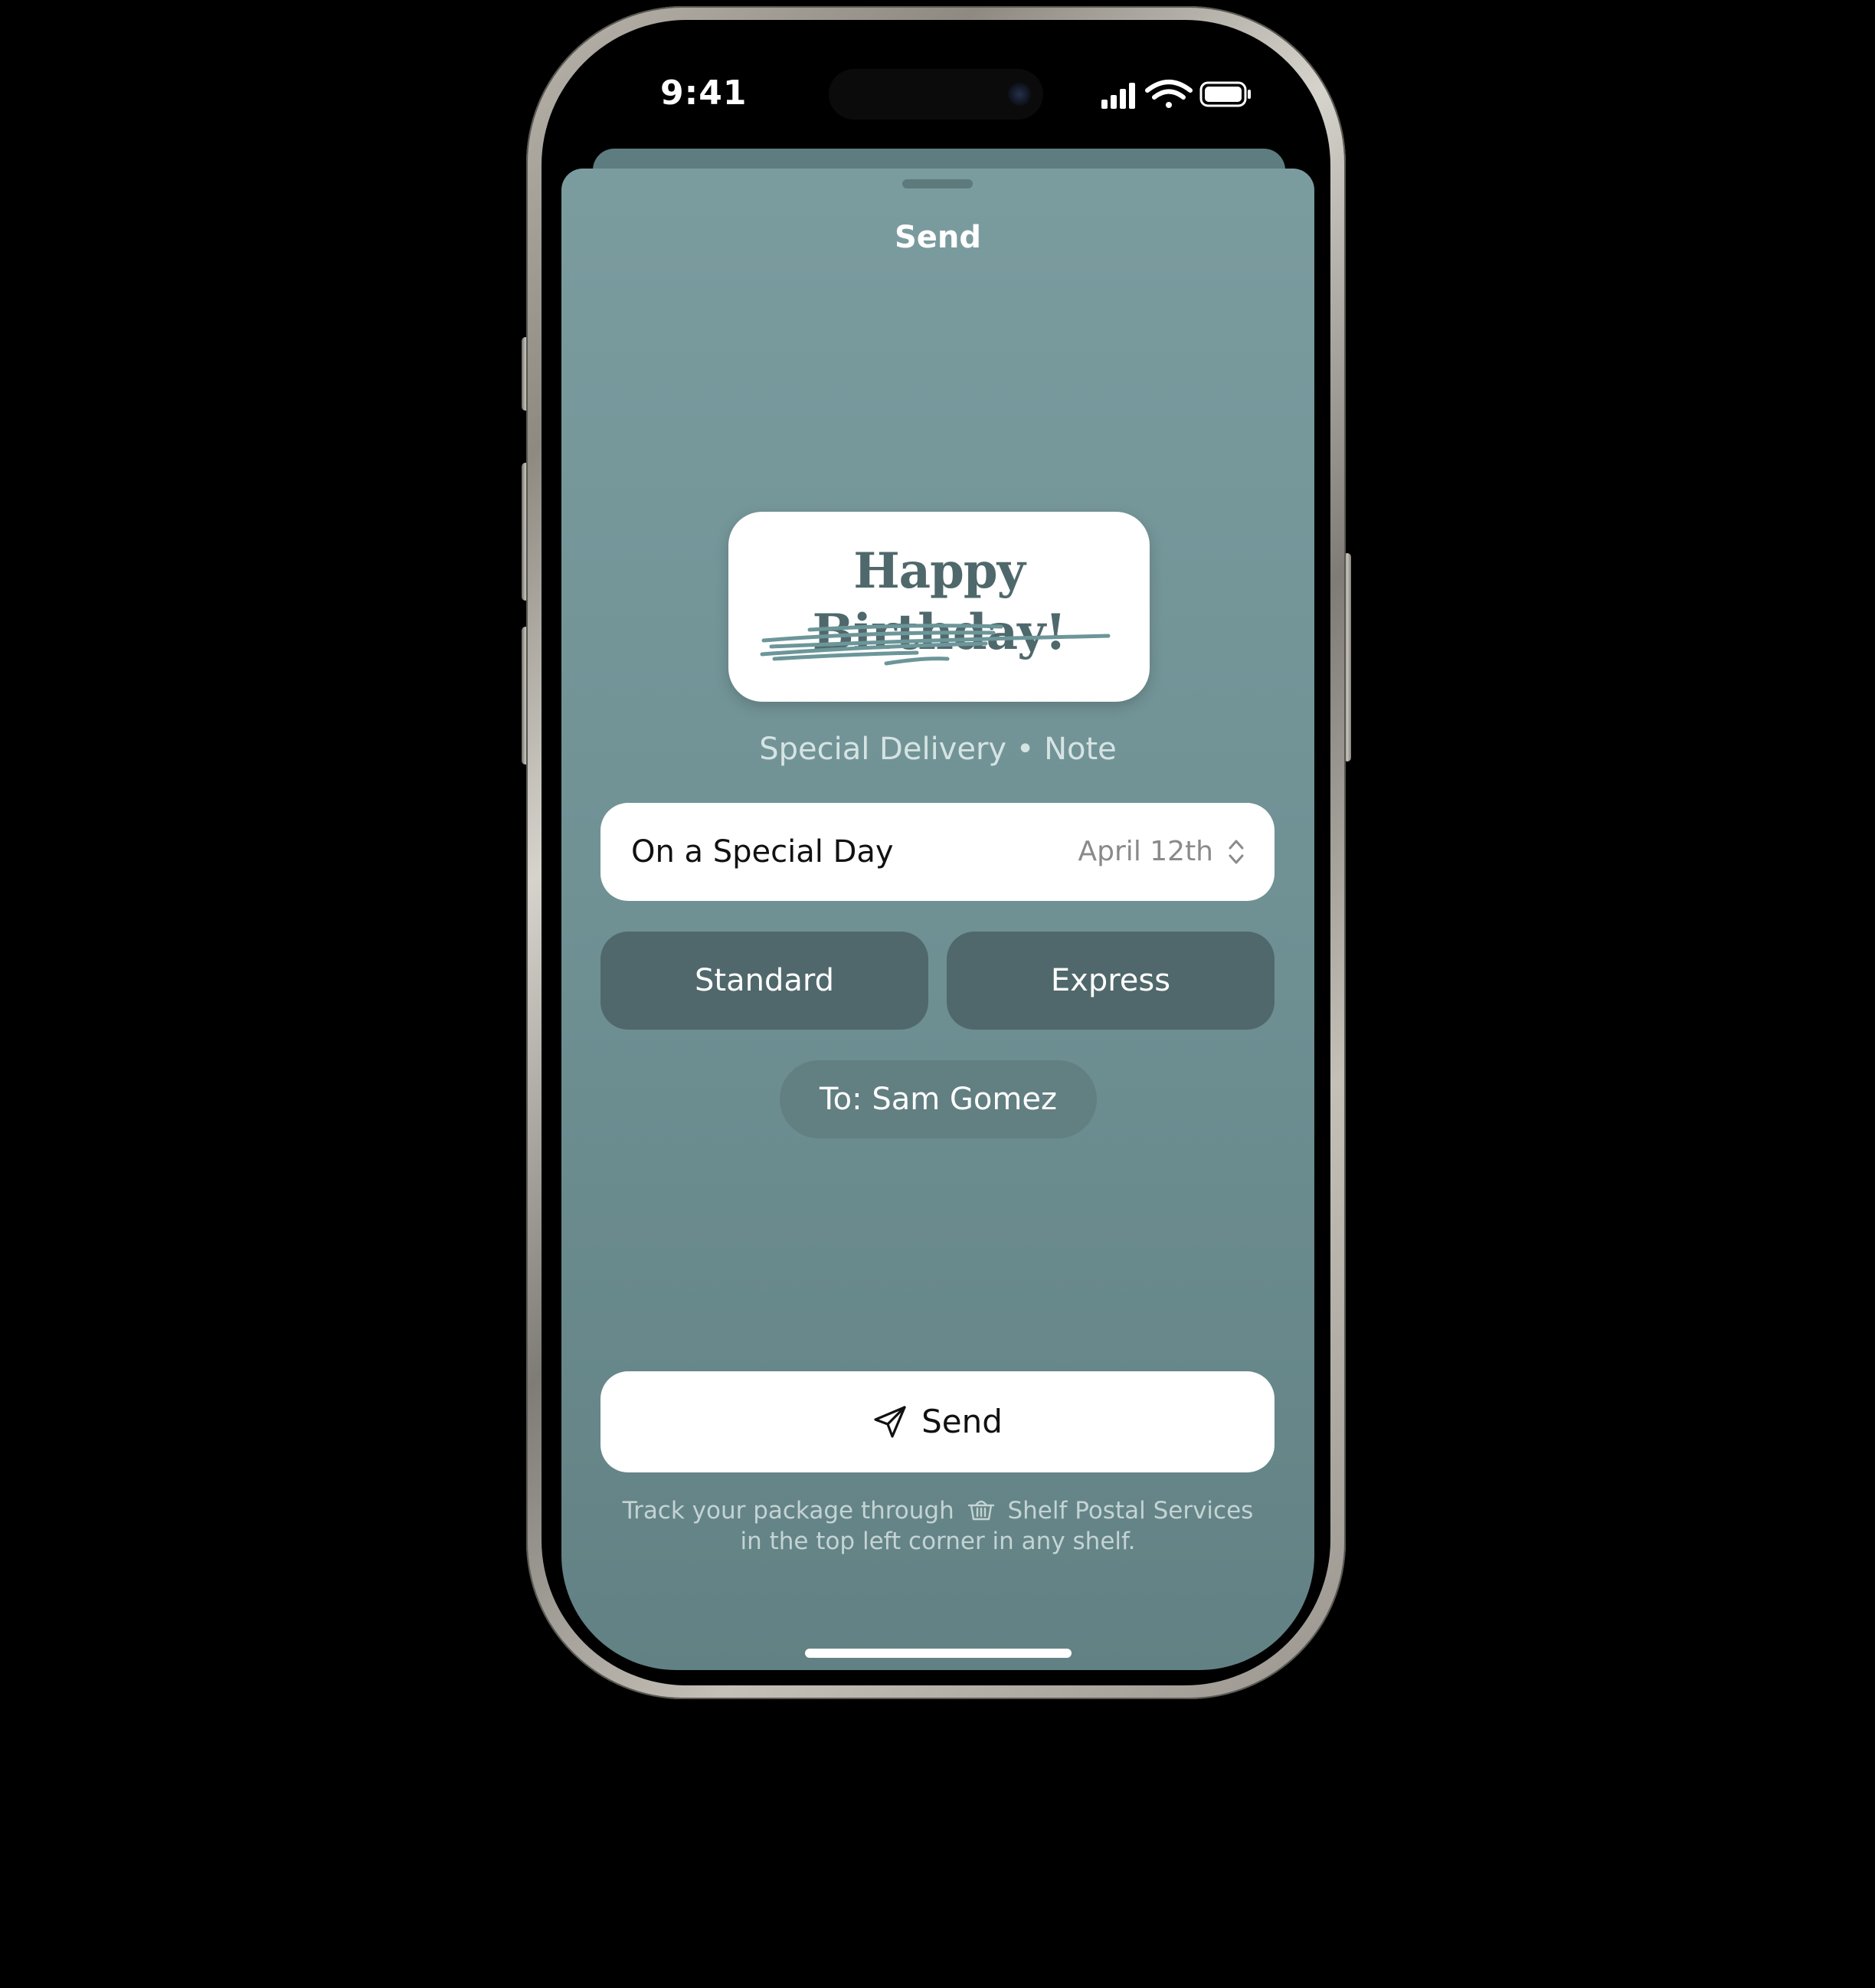  Describe the element at coordinates (939, 607) in the screenshot. I see `note-card: Happy Birthday!` at that location.